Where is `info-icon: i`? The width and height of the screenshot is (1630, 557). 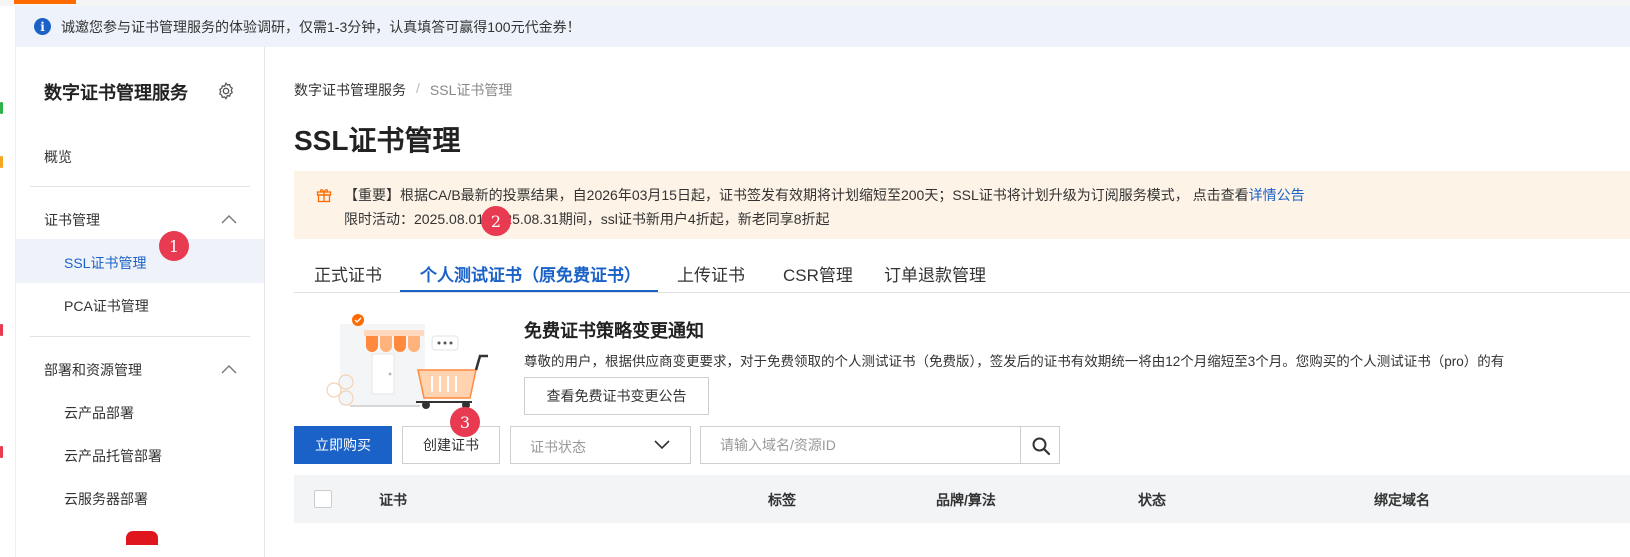
info-icon: i is located at coordinates (42, 26).